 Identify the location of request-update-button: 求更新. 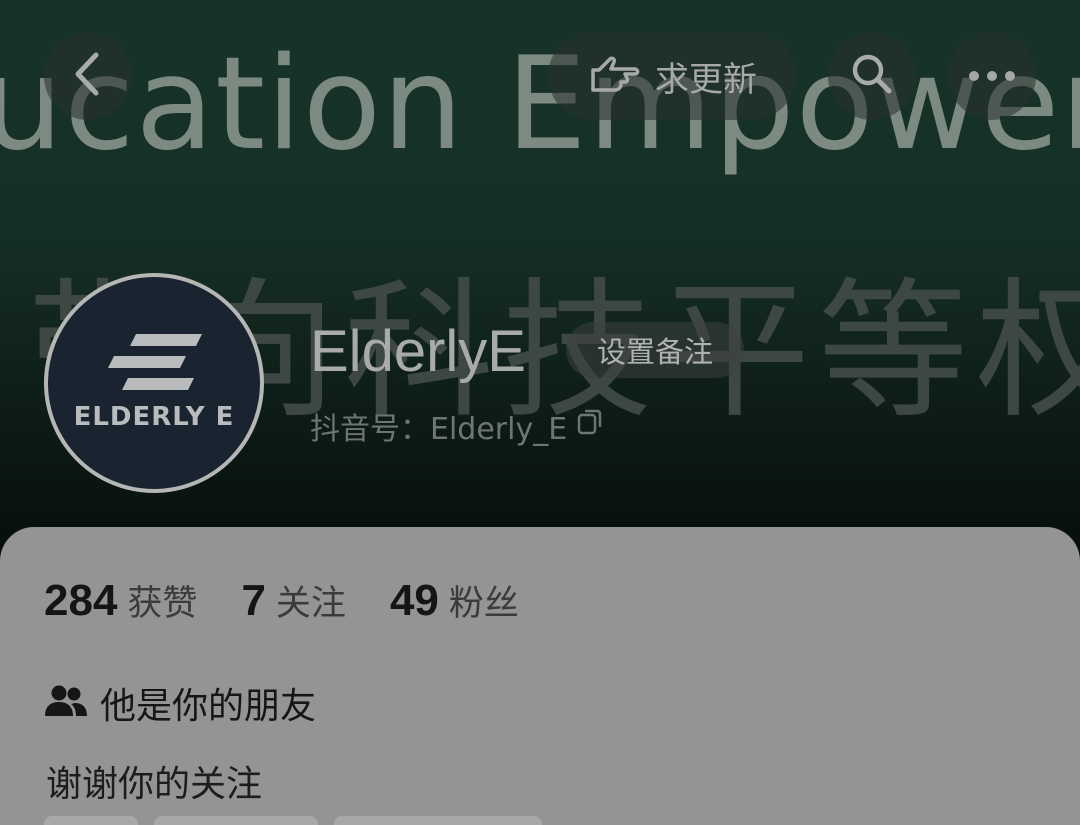
(672, 76).